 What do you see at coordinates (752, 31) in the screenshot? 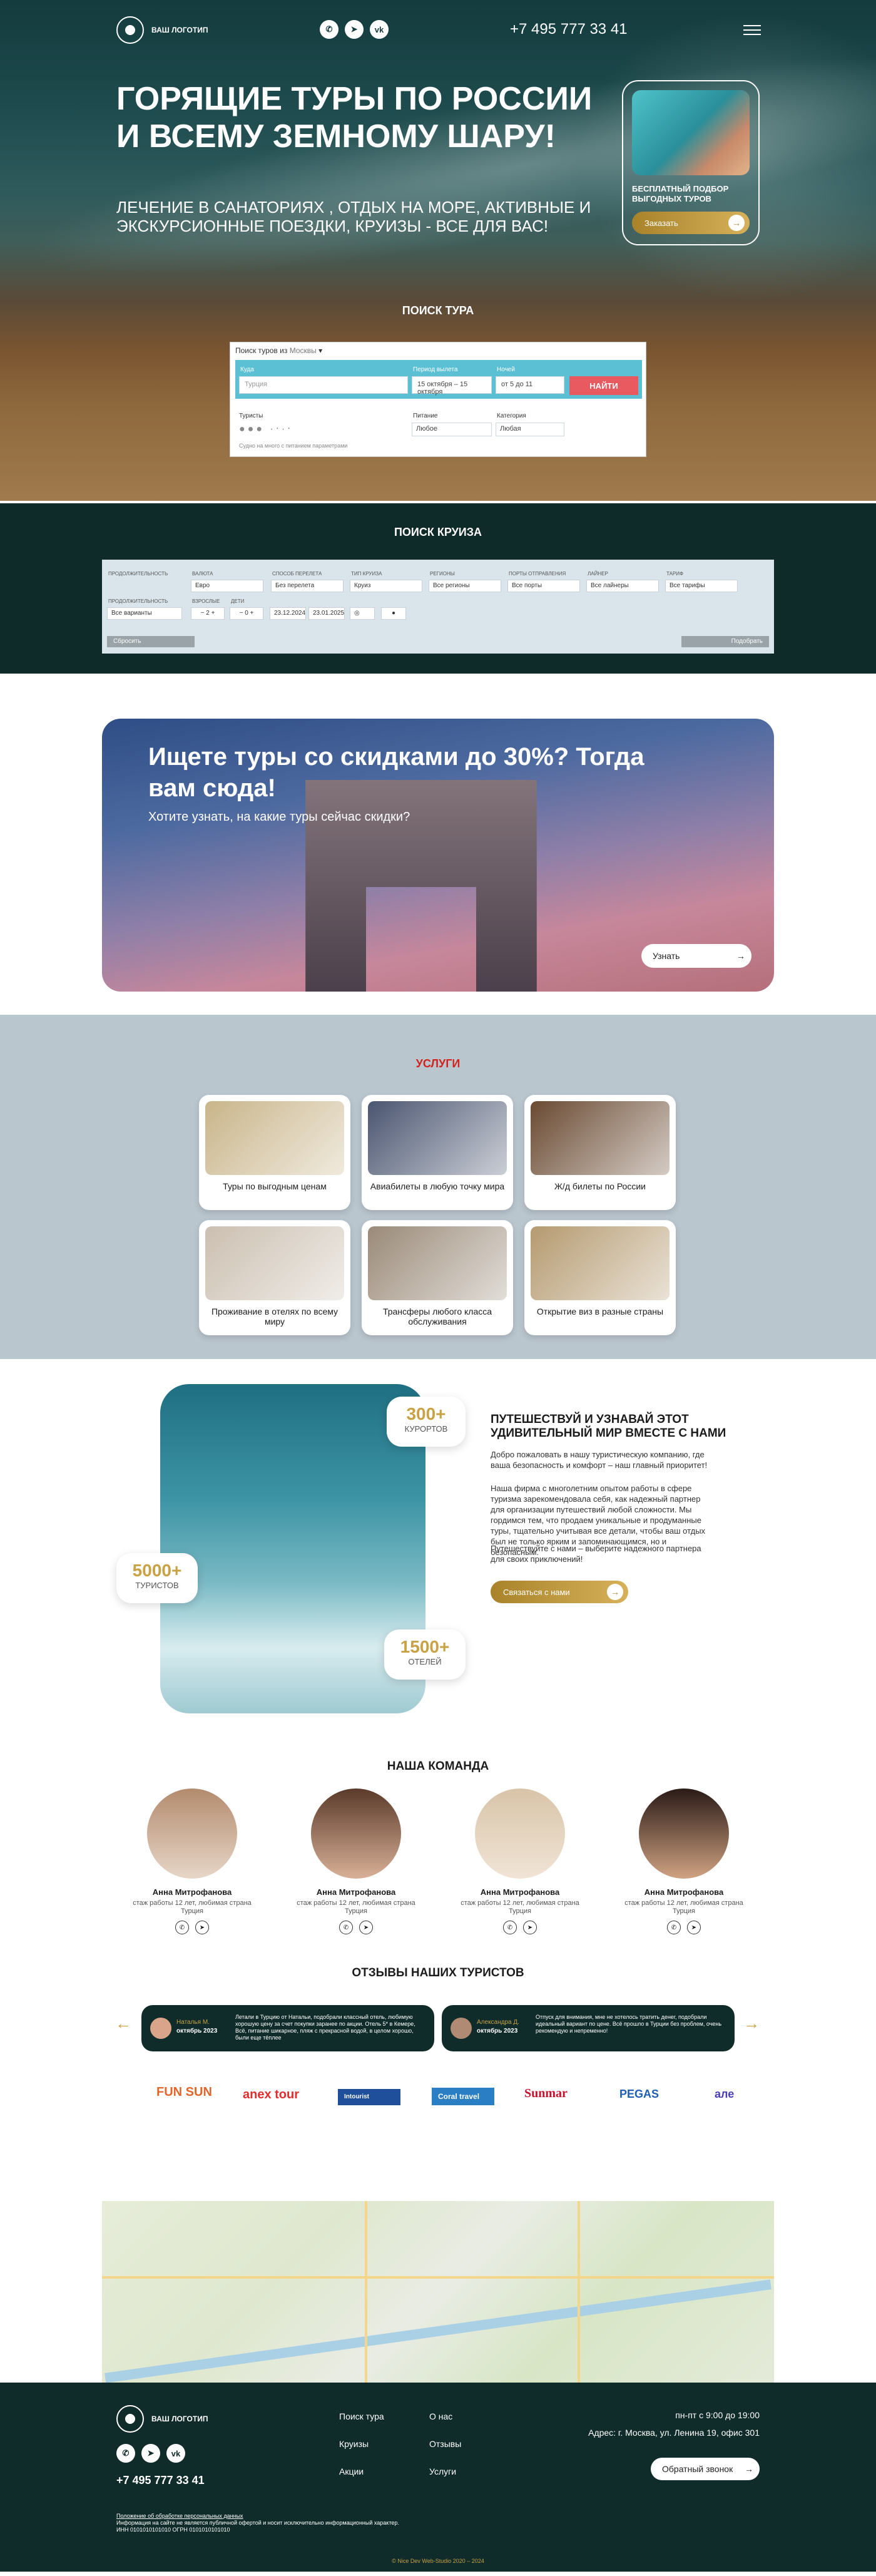
I see `menu-icon` at bounding box center [752, 31].